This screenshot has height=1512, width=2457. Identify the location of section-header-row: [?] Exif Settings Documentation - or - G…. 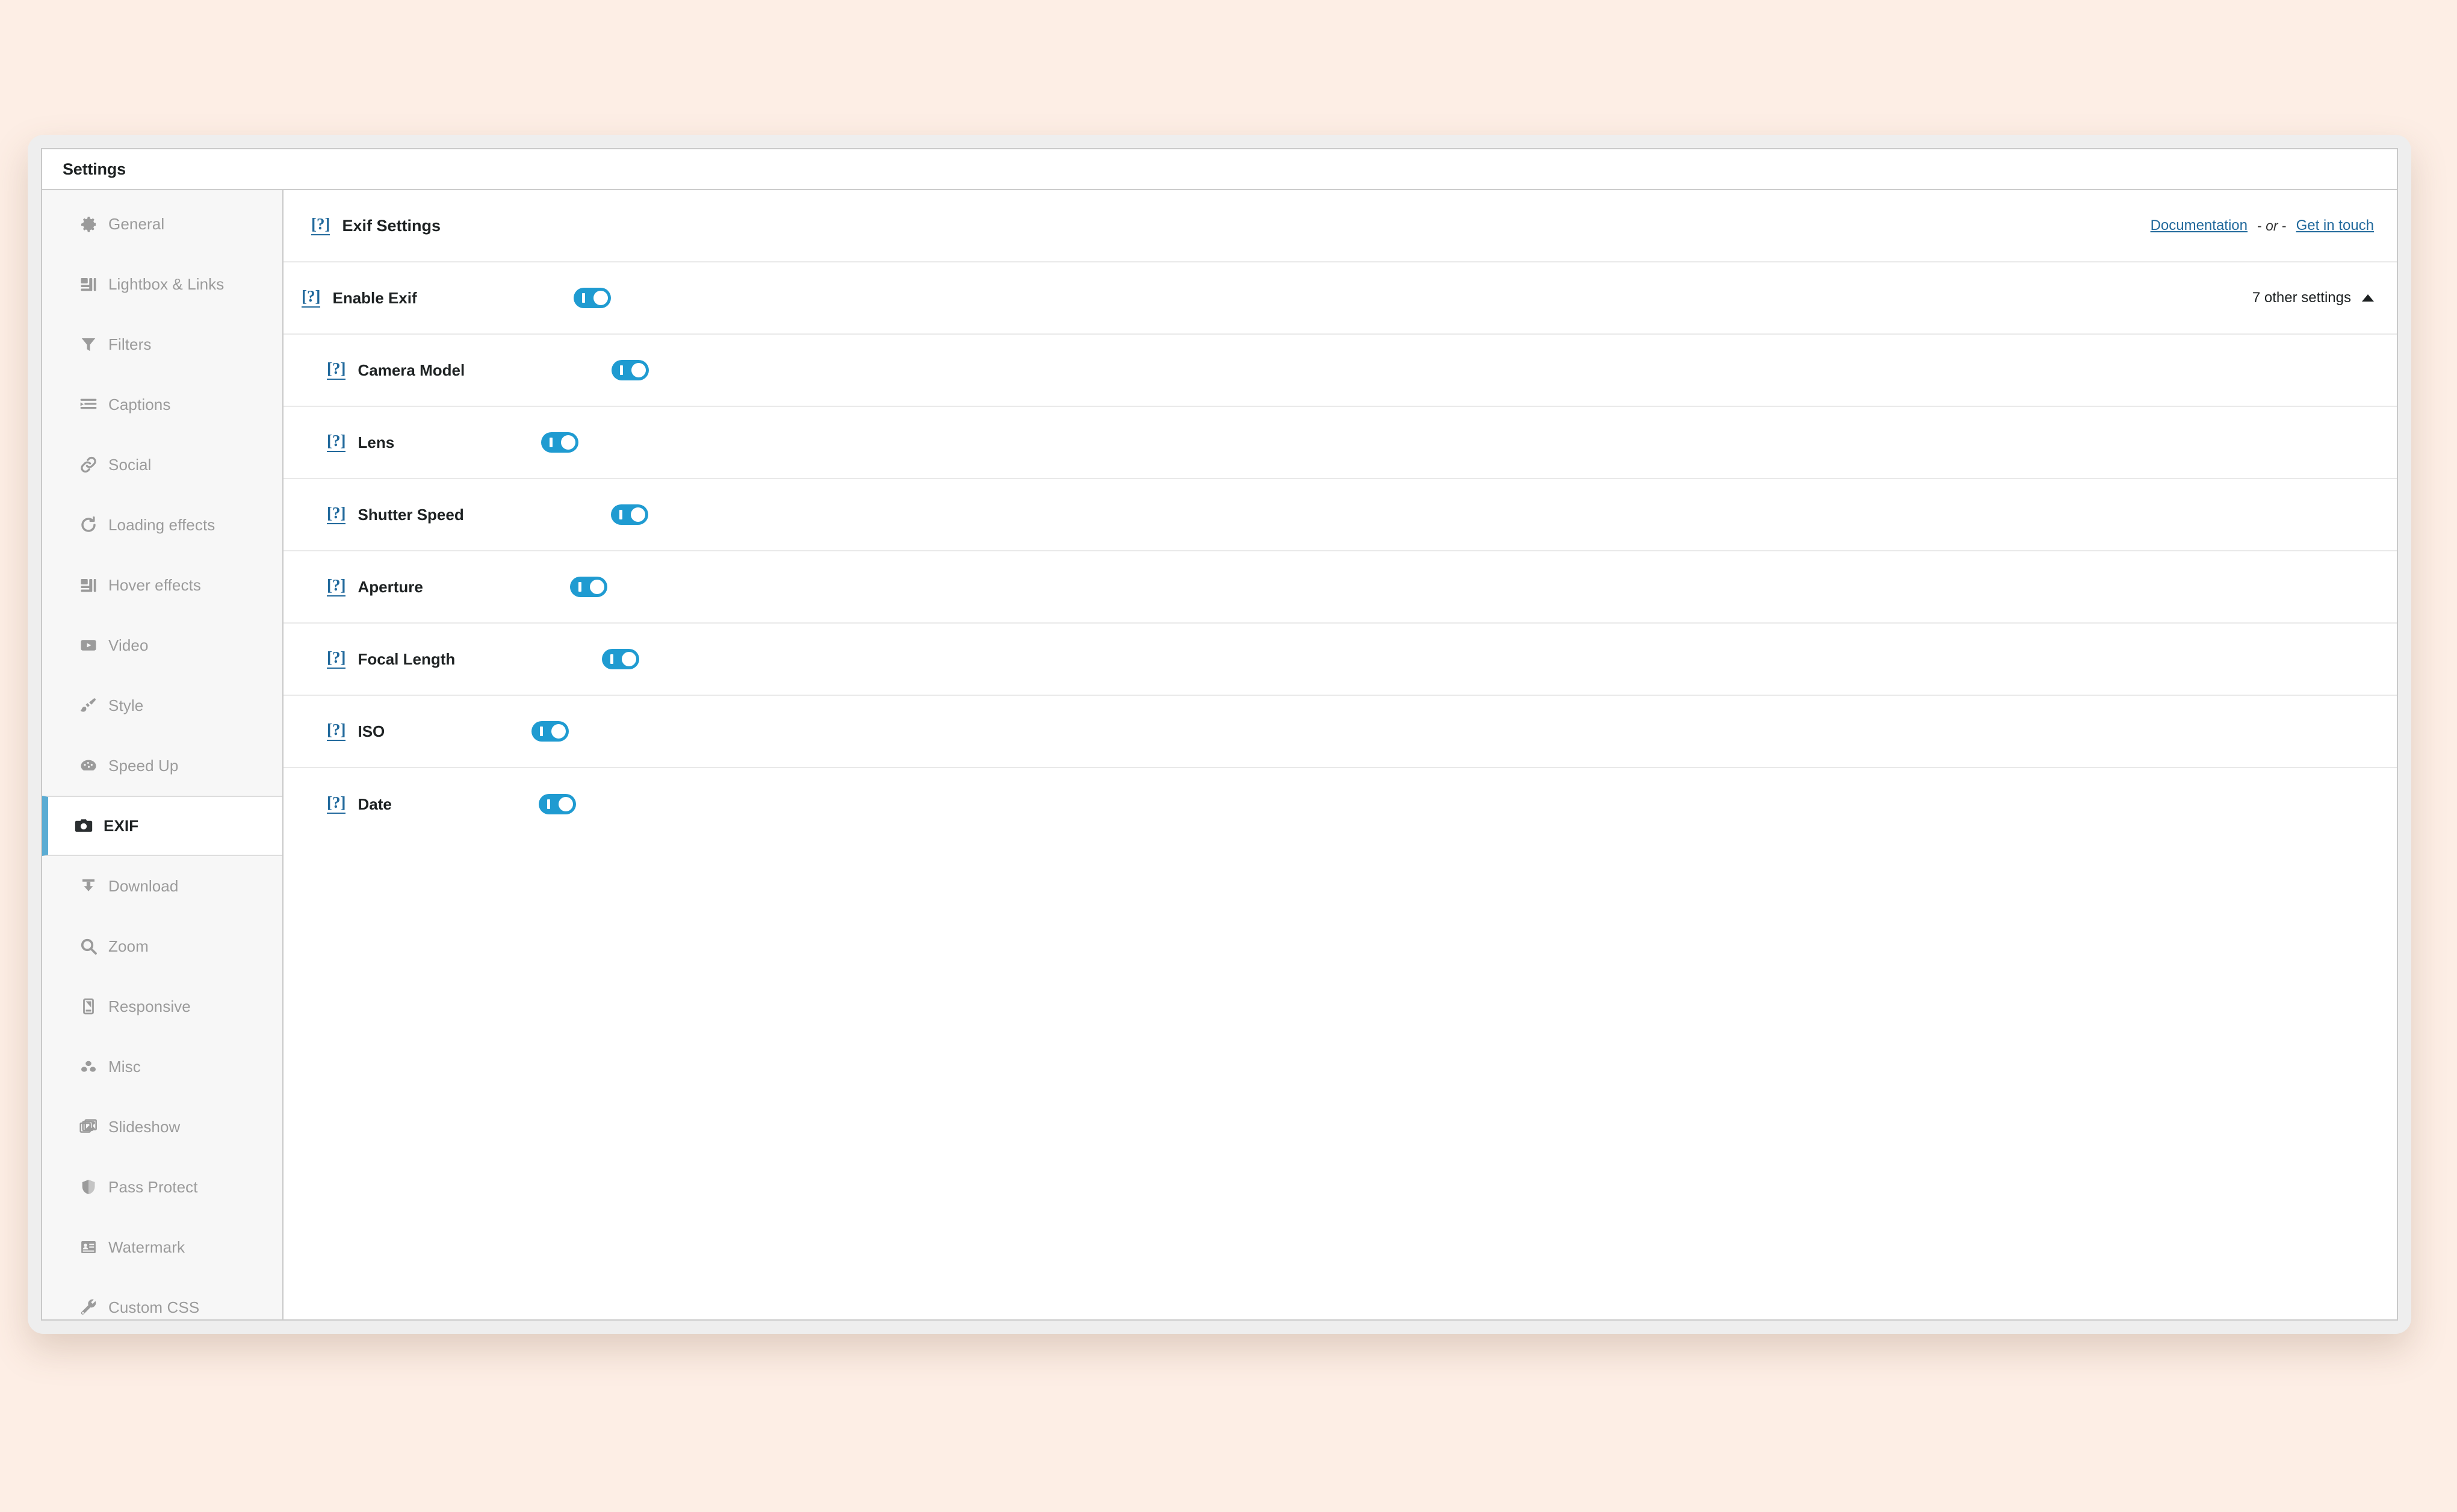
(1340, 226).